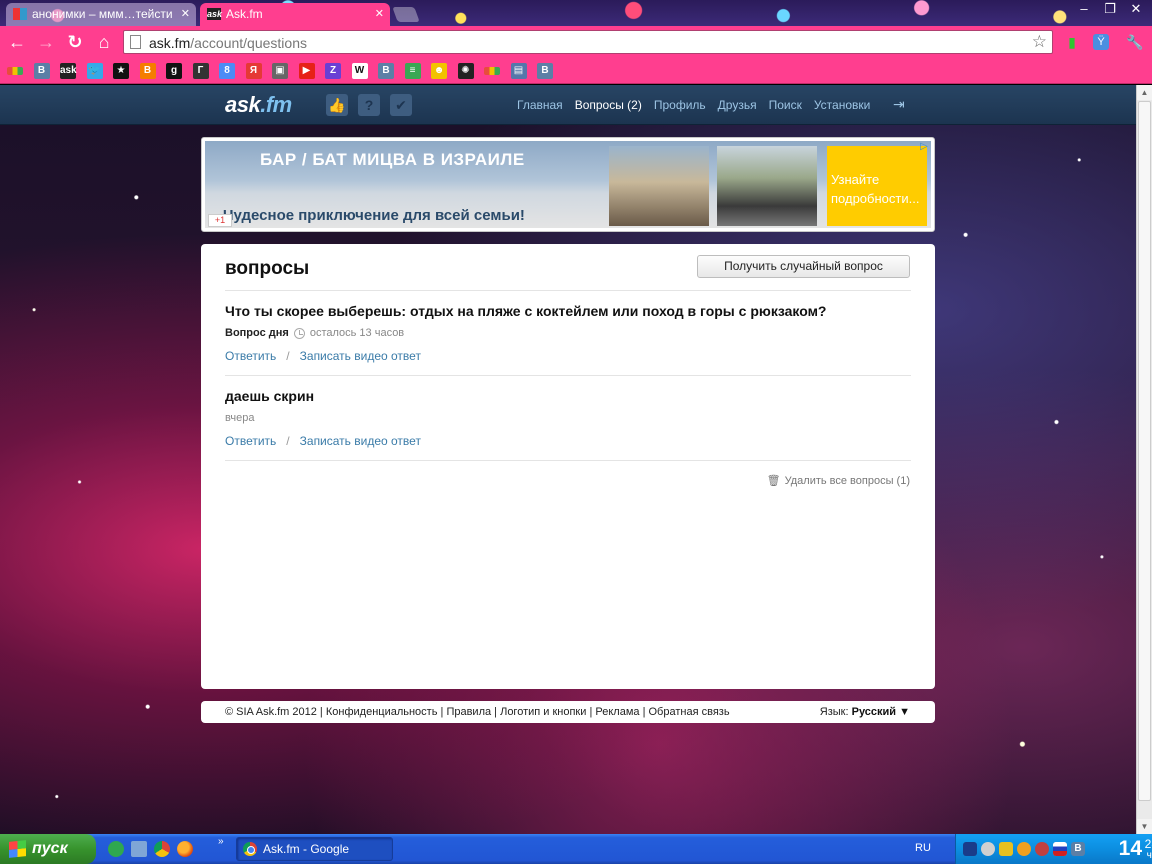  What do you see at coordinates (337, 105) in the screenshot?
I see `thumbs-up-icon: 👍` at bounding box center [337, 105].